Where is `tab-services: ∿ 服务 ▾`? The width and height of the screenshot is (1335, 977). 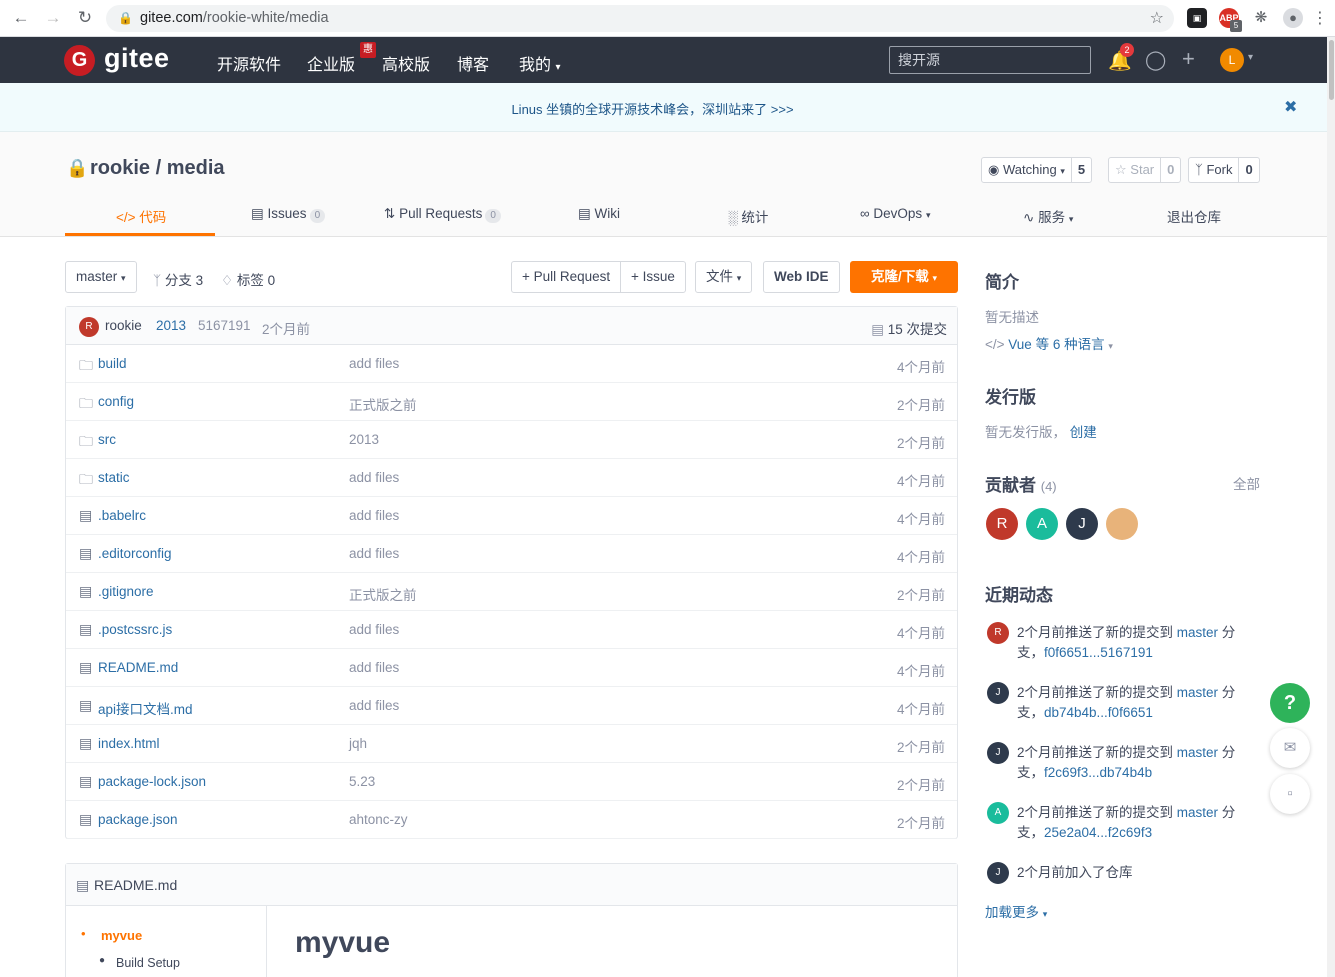 tab-services: ∿ 服务 ▾ is located at coordinates (1048, 216).